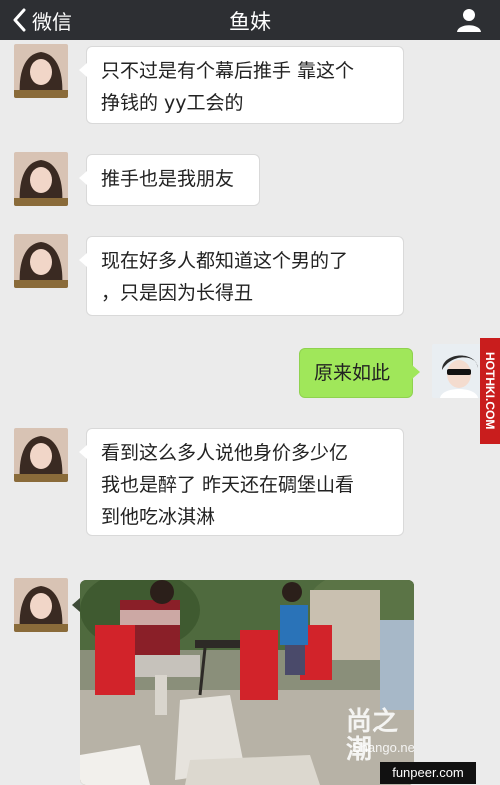 The width and height of the screenshot is (500, 785). Describe the element at coordinates (177, 293) in the screenshot. I see `message-text-line: ，只是因为长得丑` at that location.